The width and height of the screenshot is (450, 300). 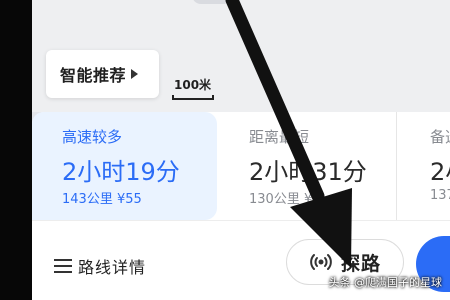 I want to click on route-meta: 137, so click(x=440, y=195).